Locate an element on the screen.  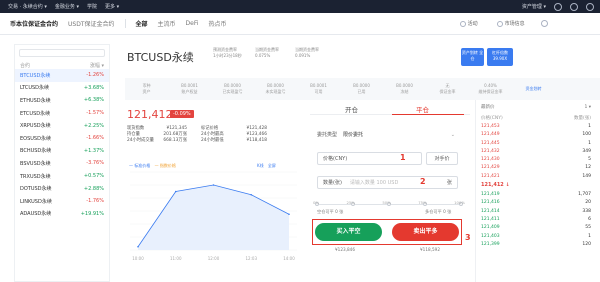
sidebar-item: DOTUSD永续 +2.88% is located at coordinates (62, 188).